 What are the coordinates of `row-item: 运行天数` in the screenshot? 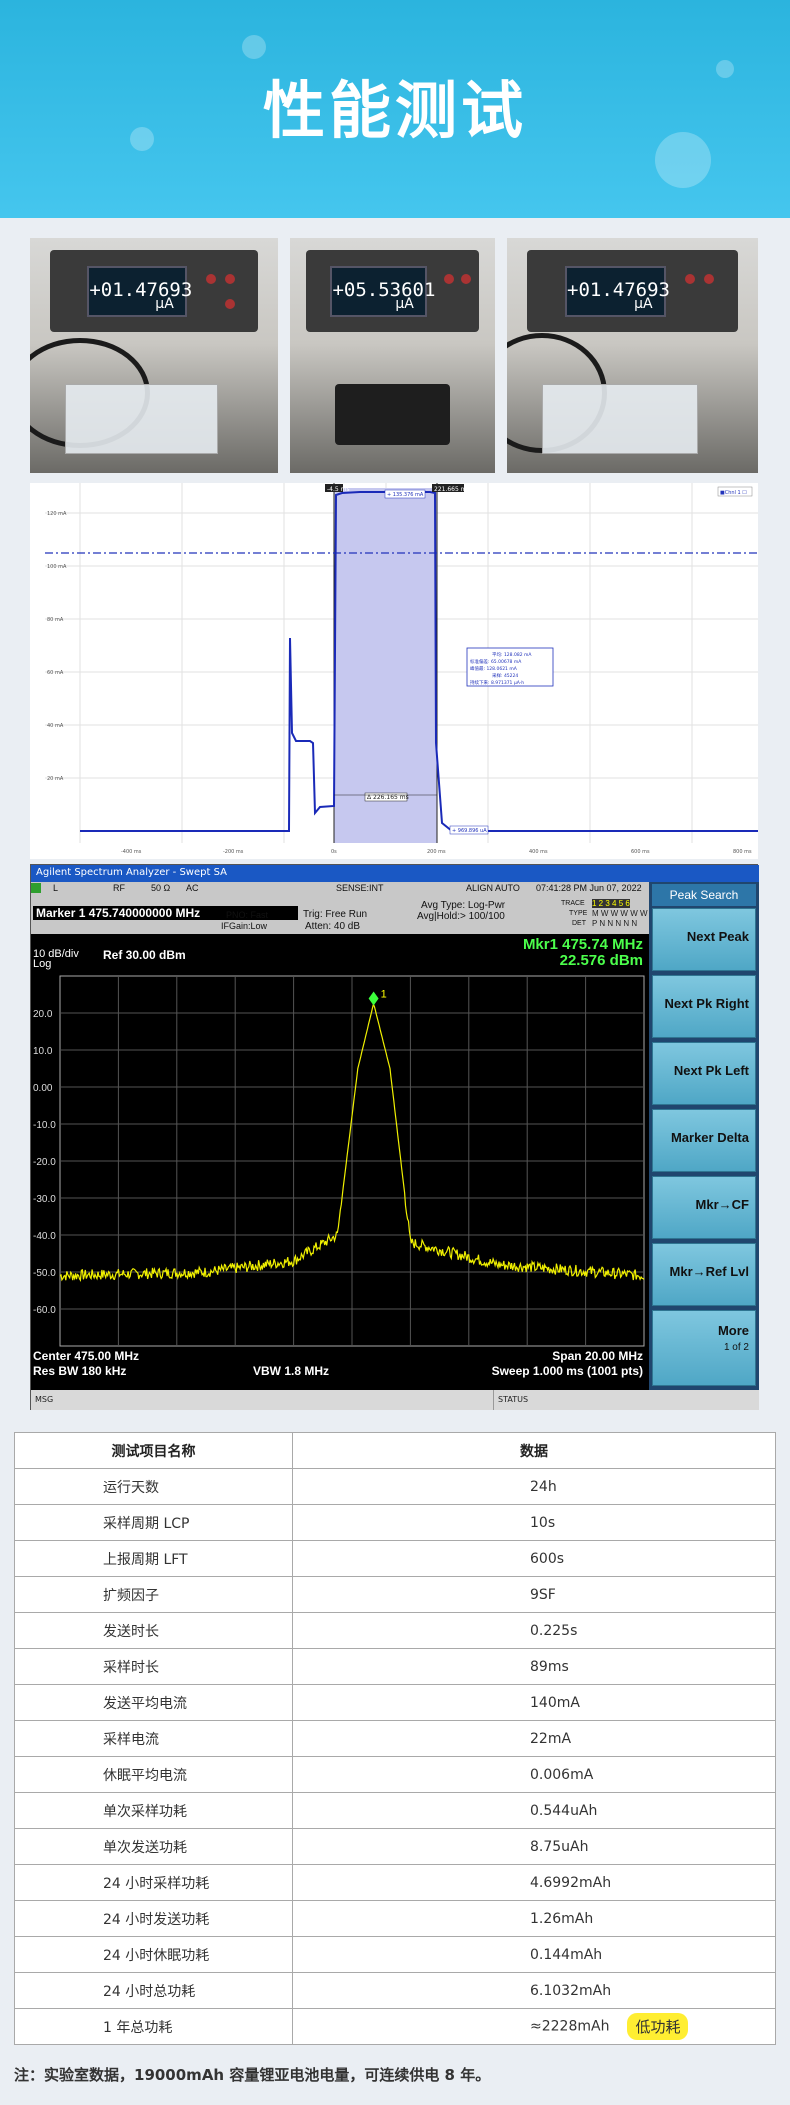 It's located at (153, 1486).